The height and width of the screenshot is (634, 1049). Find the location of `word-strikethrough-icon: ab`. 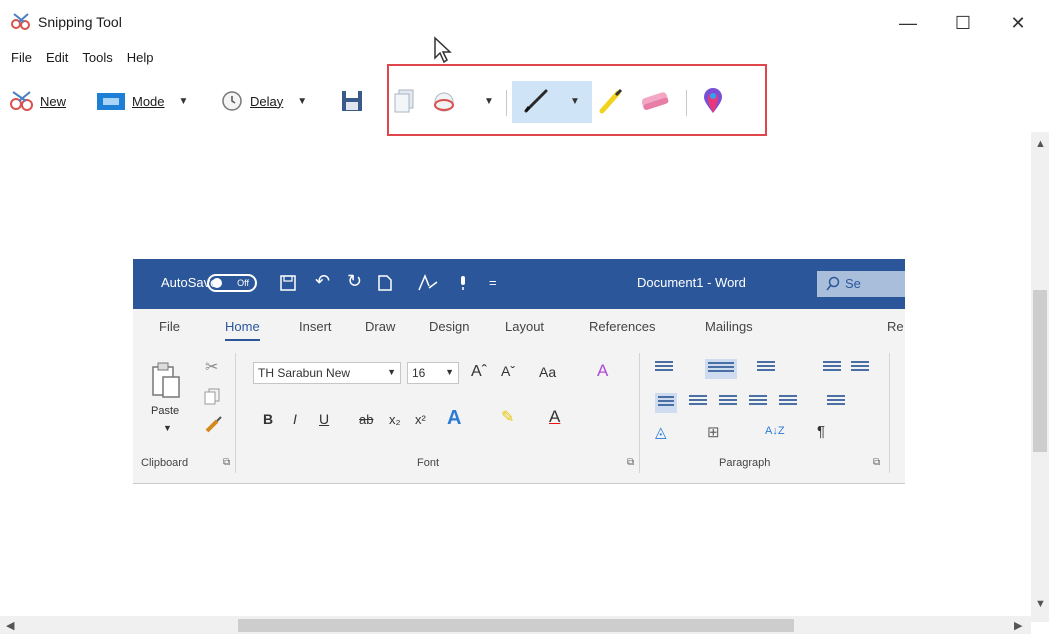

word-strikethrough-icon: ab is located at coordinates (366, 419).